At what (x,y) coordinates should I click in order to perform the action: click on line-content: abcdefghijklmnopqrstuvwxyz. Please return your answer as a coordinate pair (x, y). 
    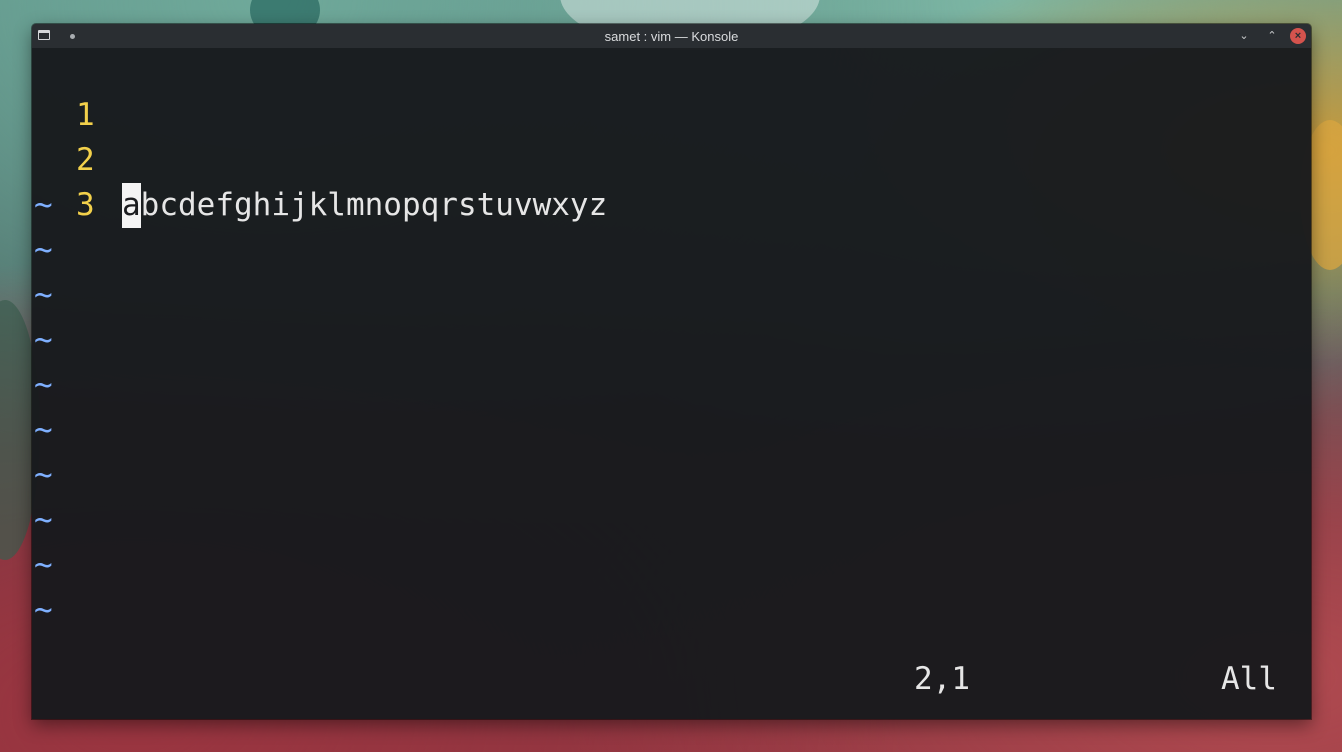
    Looking at the image, I should click on (364, 205).